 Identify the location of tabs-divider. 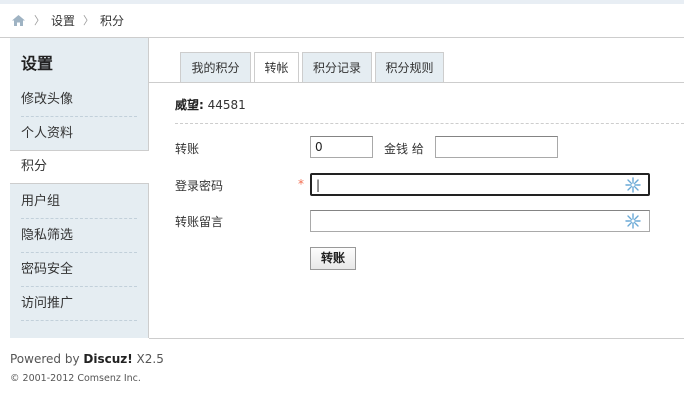
(416, 82).